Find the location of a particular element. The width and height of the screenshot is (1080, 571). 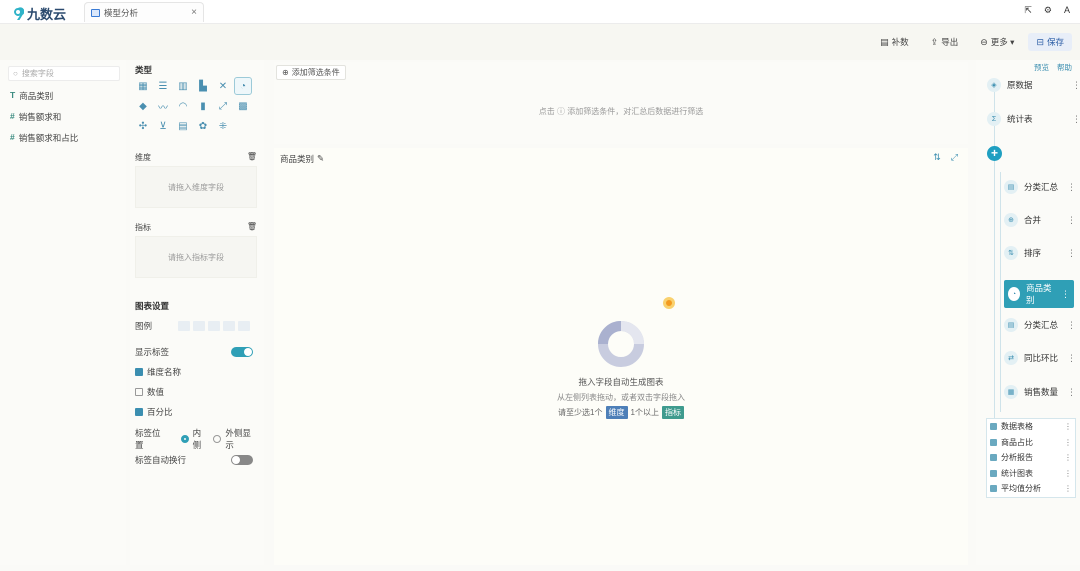

supplement-button: ▤ 补数 is located at coordinates (894, 42).